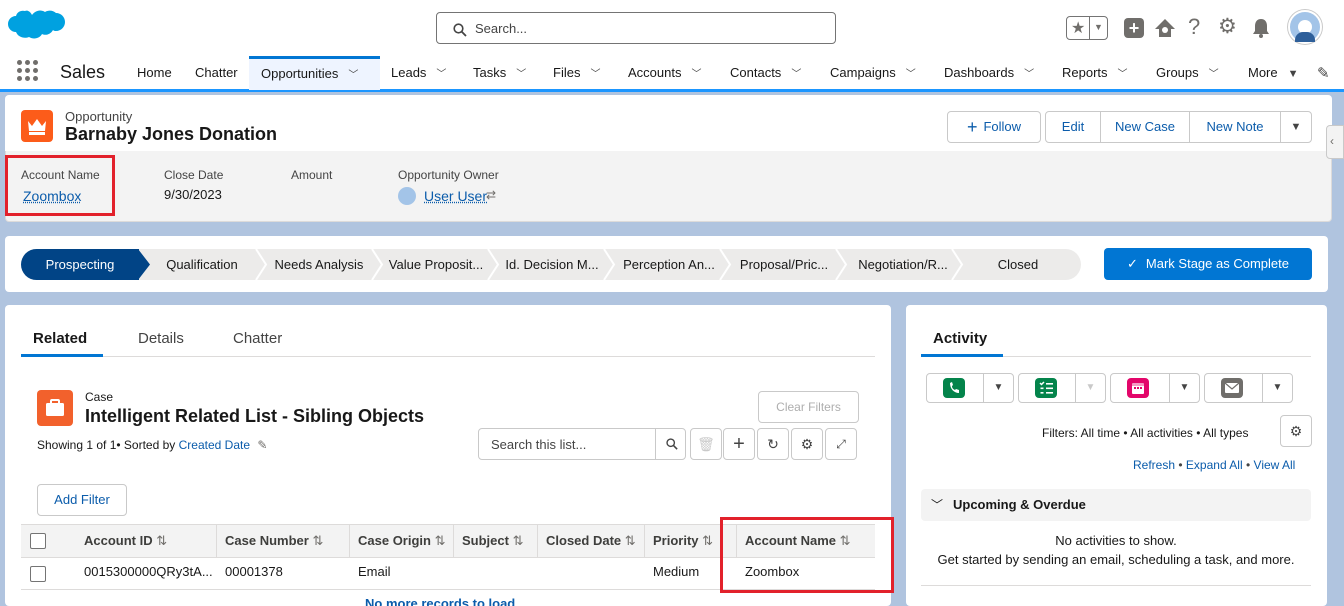  I want to click on column-header-case-origin: Case Origin ⇅, so click(402, 541).